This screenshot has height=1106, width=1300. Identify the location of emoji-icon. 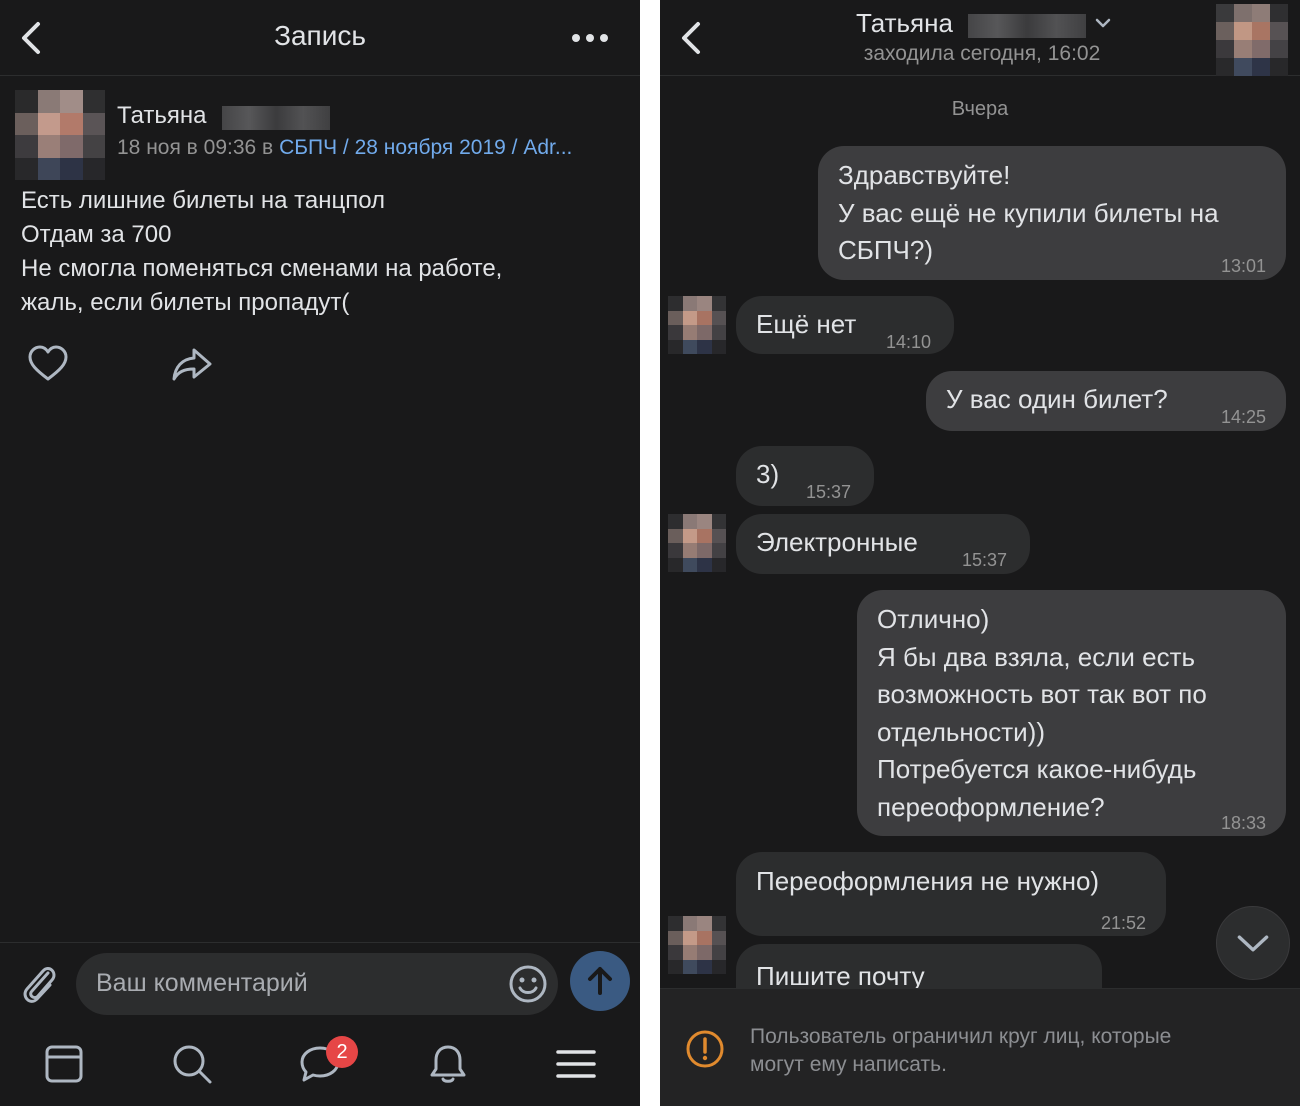
(528, 984).